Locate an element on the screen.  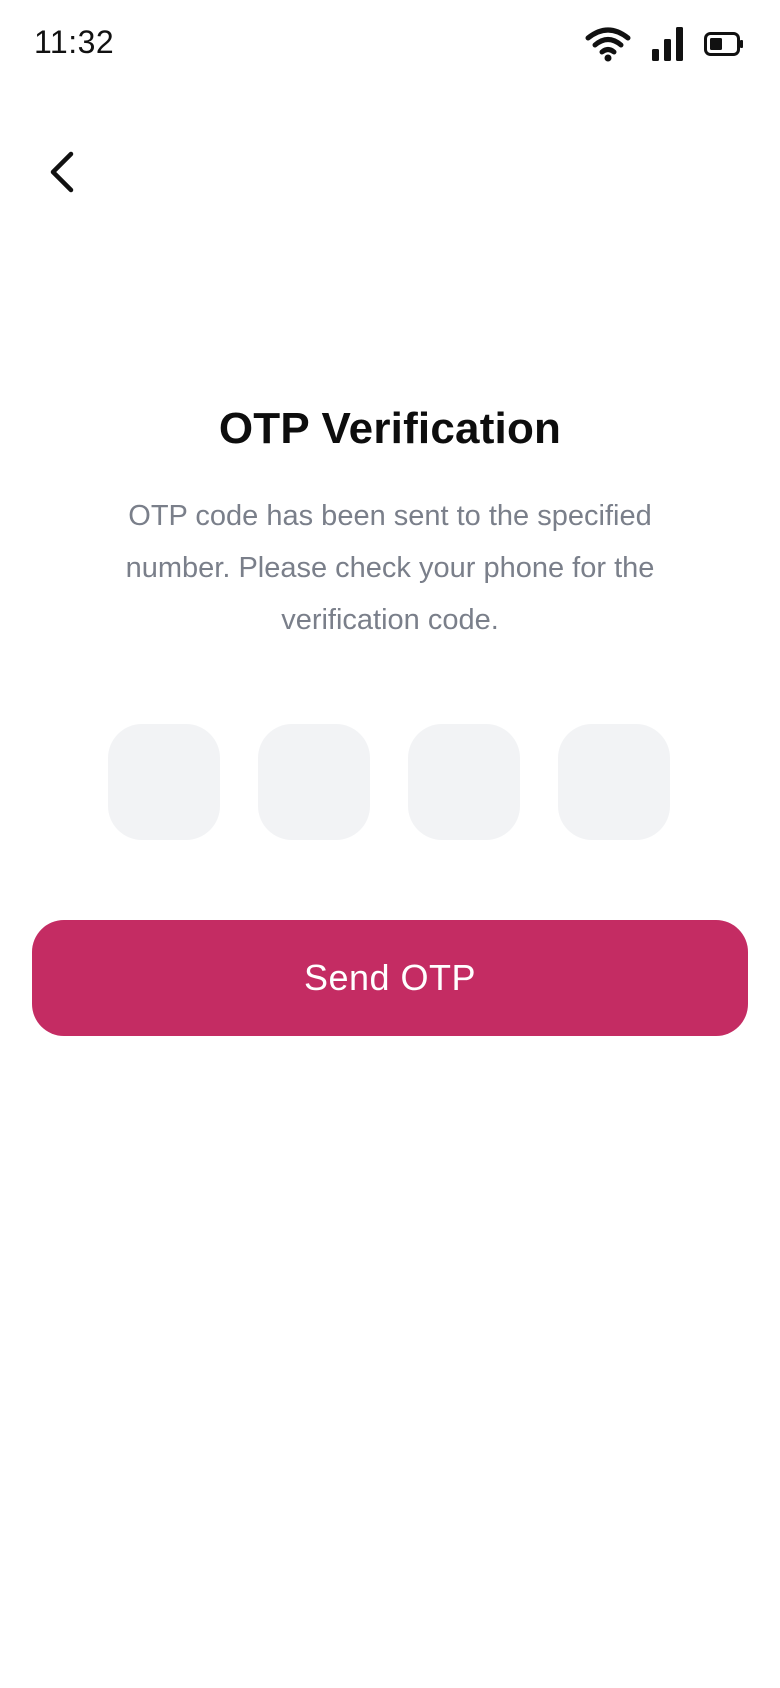
chevron-left-icon is located at coordinates (62, 174).